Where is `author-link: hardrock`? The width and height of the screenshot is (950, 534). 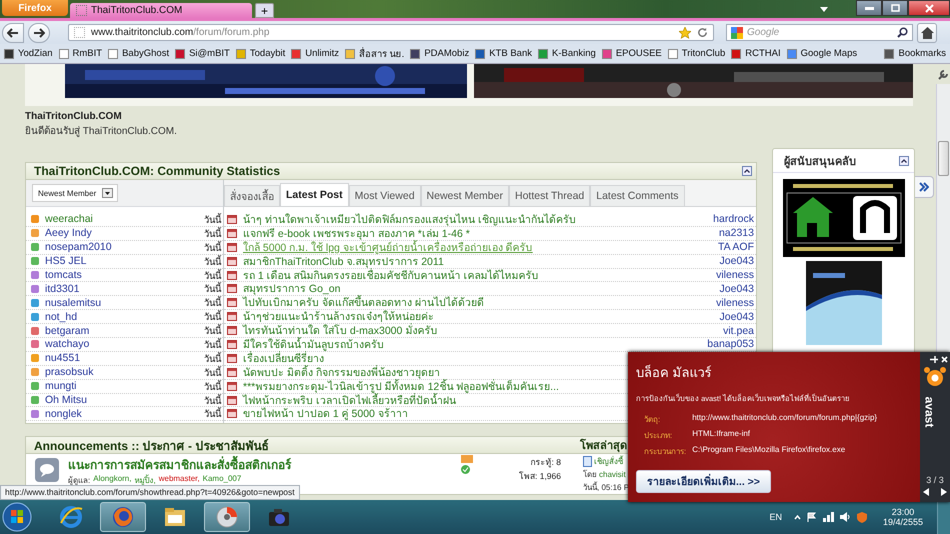
author-link: hardrock is located at coordinates (733, 219).